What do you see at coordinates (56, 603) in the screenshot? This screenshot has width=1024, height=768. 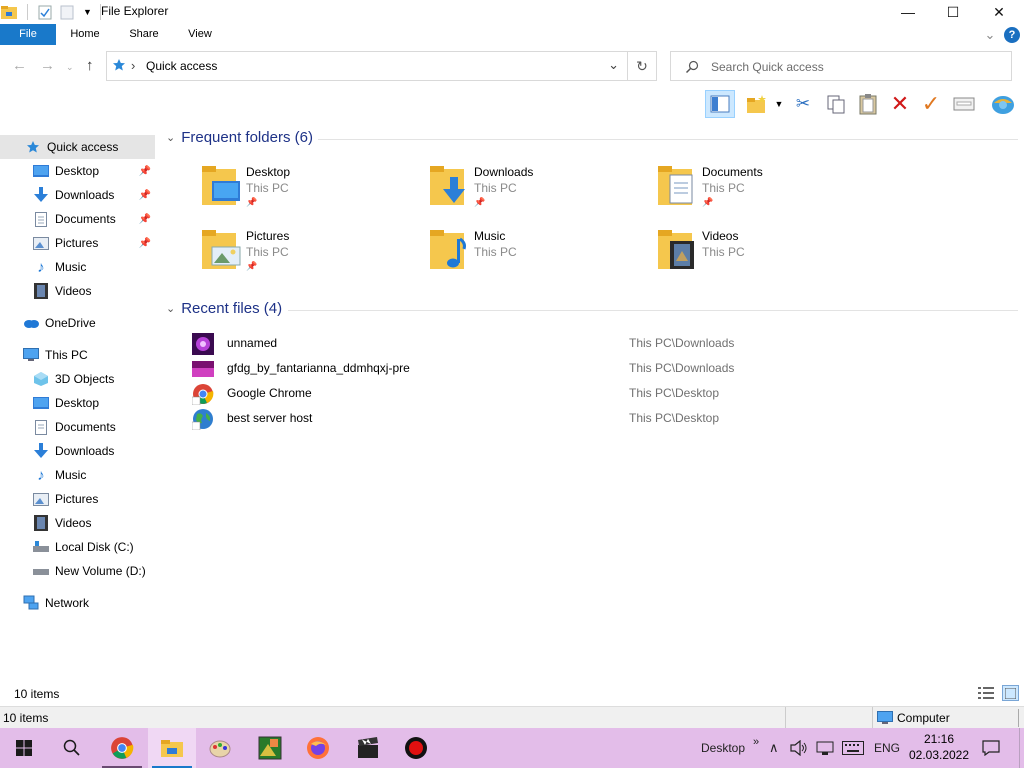 I see `nav-network: Network` at bounding box center [56, 603].